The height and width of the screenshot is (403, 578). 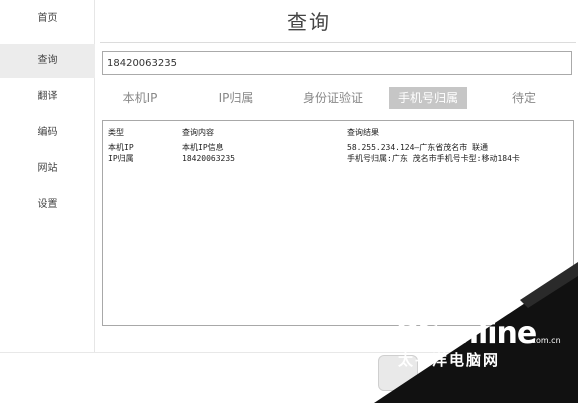 I want to click on column-header-content: 查询内容, so click(x=198, y=132).